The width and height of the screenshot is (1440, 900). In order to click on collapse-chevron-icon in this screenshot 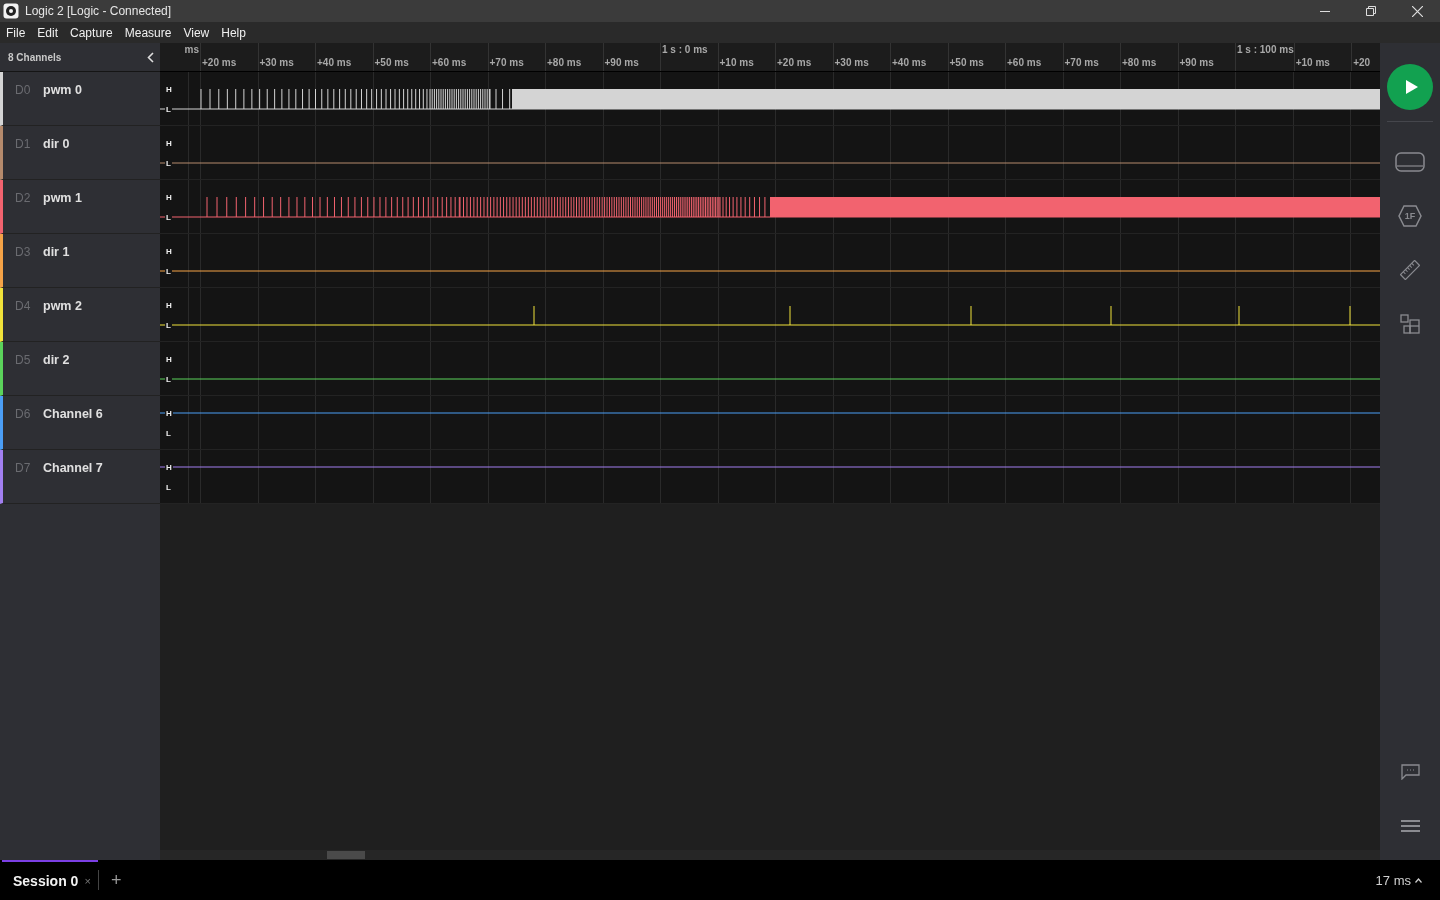, I will do `click(150, 57)`.